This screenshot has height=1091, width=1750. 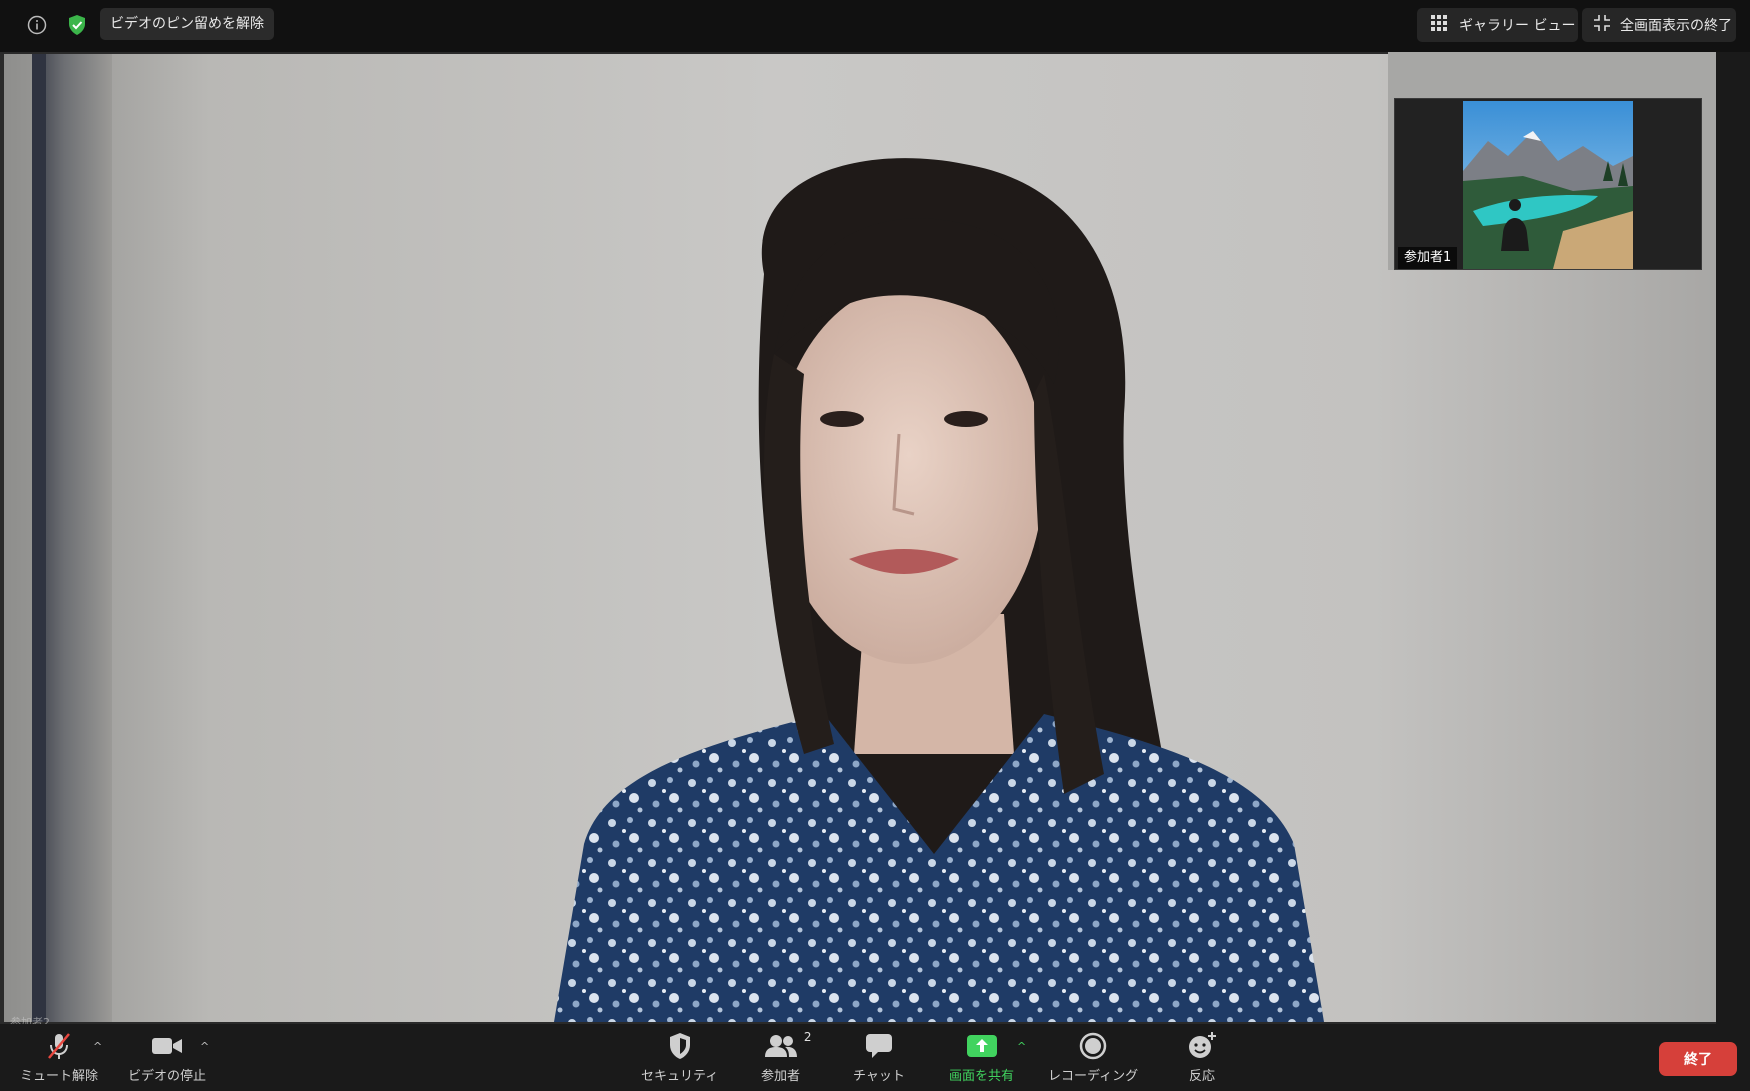 I want to click on share-screen-button: 画面を共有, so click(x=981, y=1058).